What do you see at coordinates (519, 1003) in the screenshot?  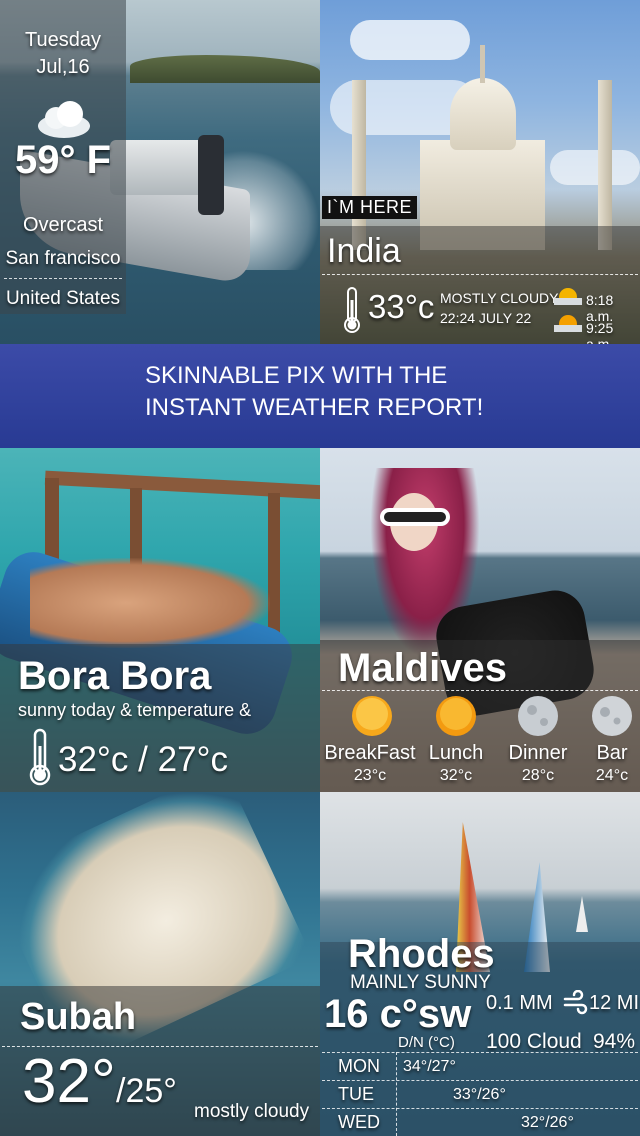 I see `rainfall-value: 0.1 MM` at bounding box center [519, 1003].